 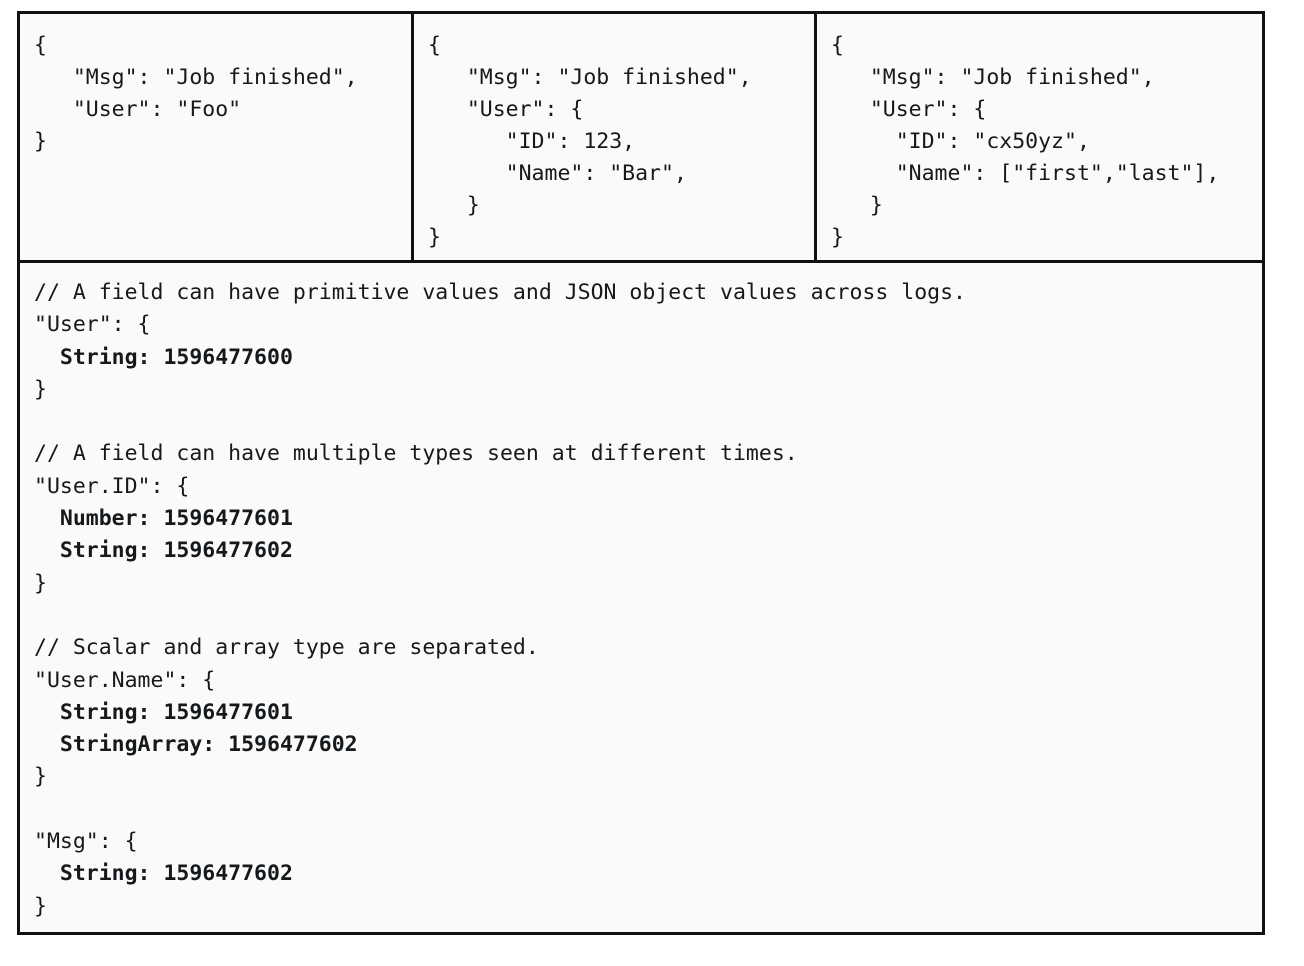 I want to click on schema-type-entry: String: 1596477600, so click(x=176, y=357).